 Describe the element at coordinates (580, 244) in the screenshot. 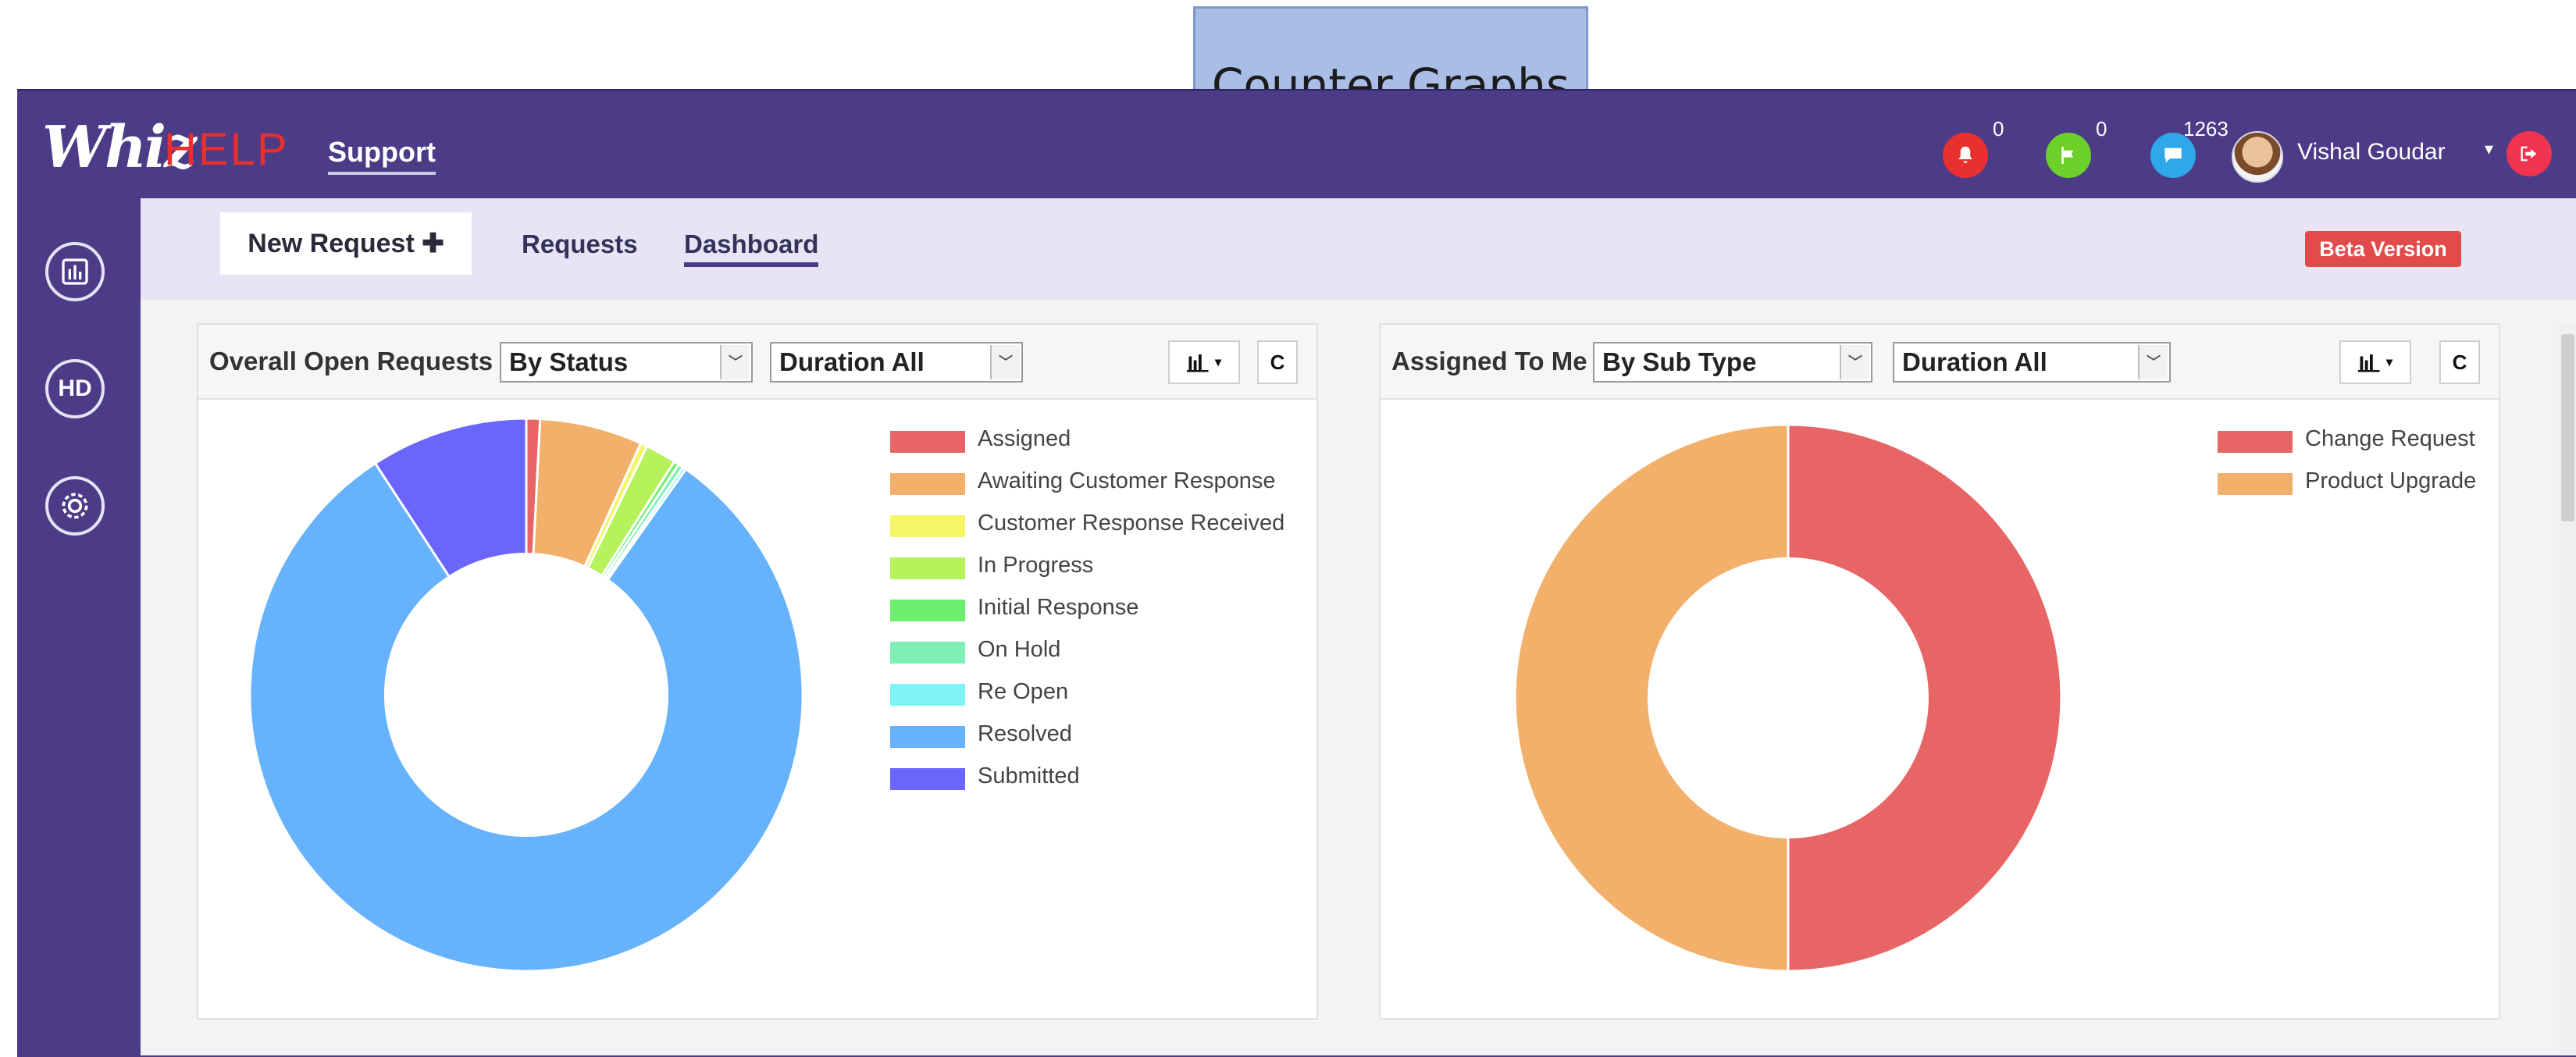

I see `requests-link: Requests` at that location.